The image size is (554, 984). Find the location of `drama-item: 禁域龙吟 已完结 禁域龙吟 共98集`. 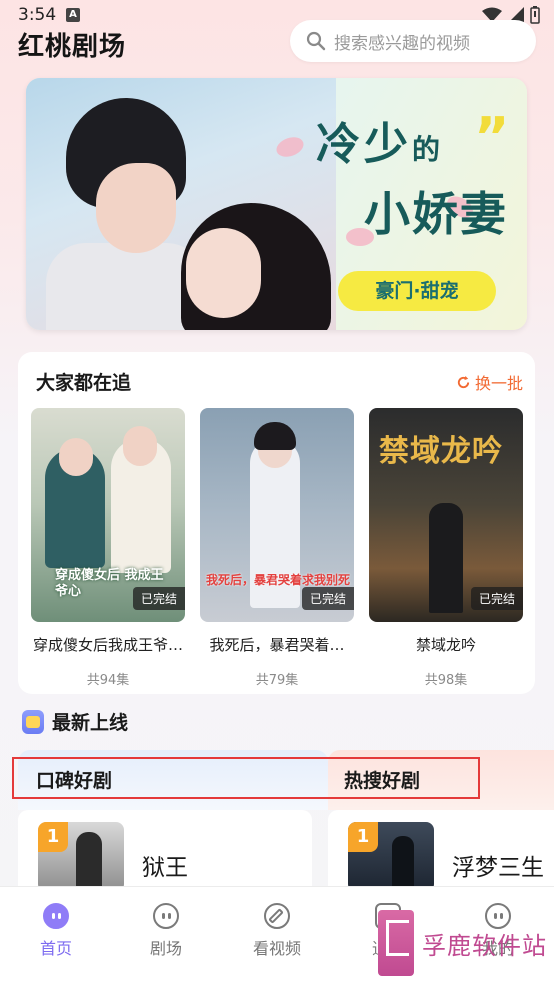

drama-item: 禁域龙吟 已完结 禁域龙吟 共98集 is located at coordinates (446, 548).